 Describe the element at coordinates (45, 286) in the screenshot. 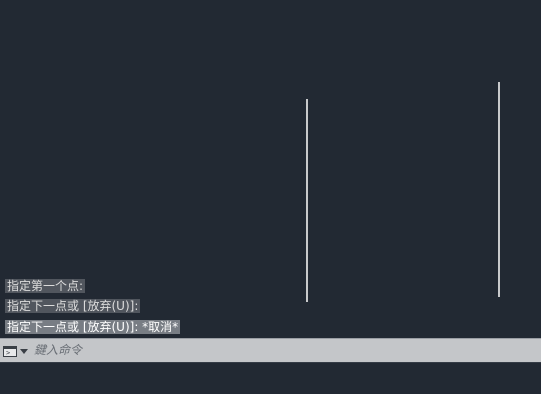

I see `command-history-line: 指定第一个点:` at that location.